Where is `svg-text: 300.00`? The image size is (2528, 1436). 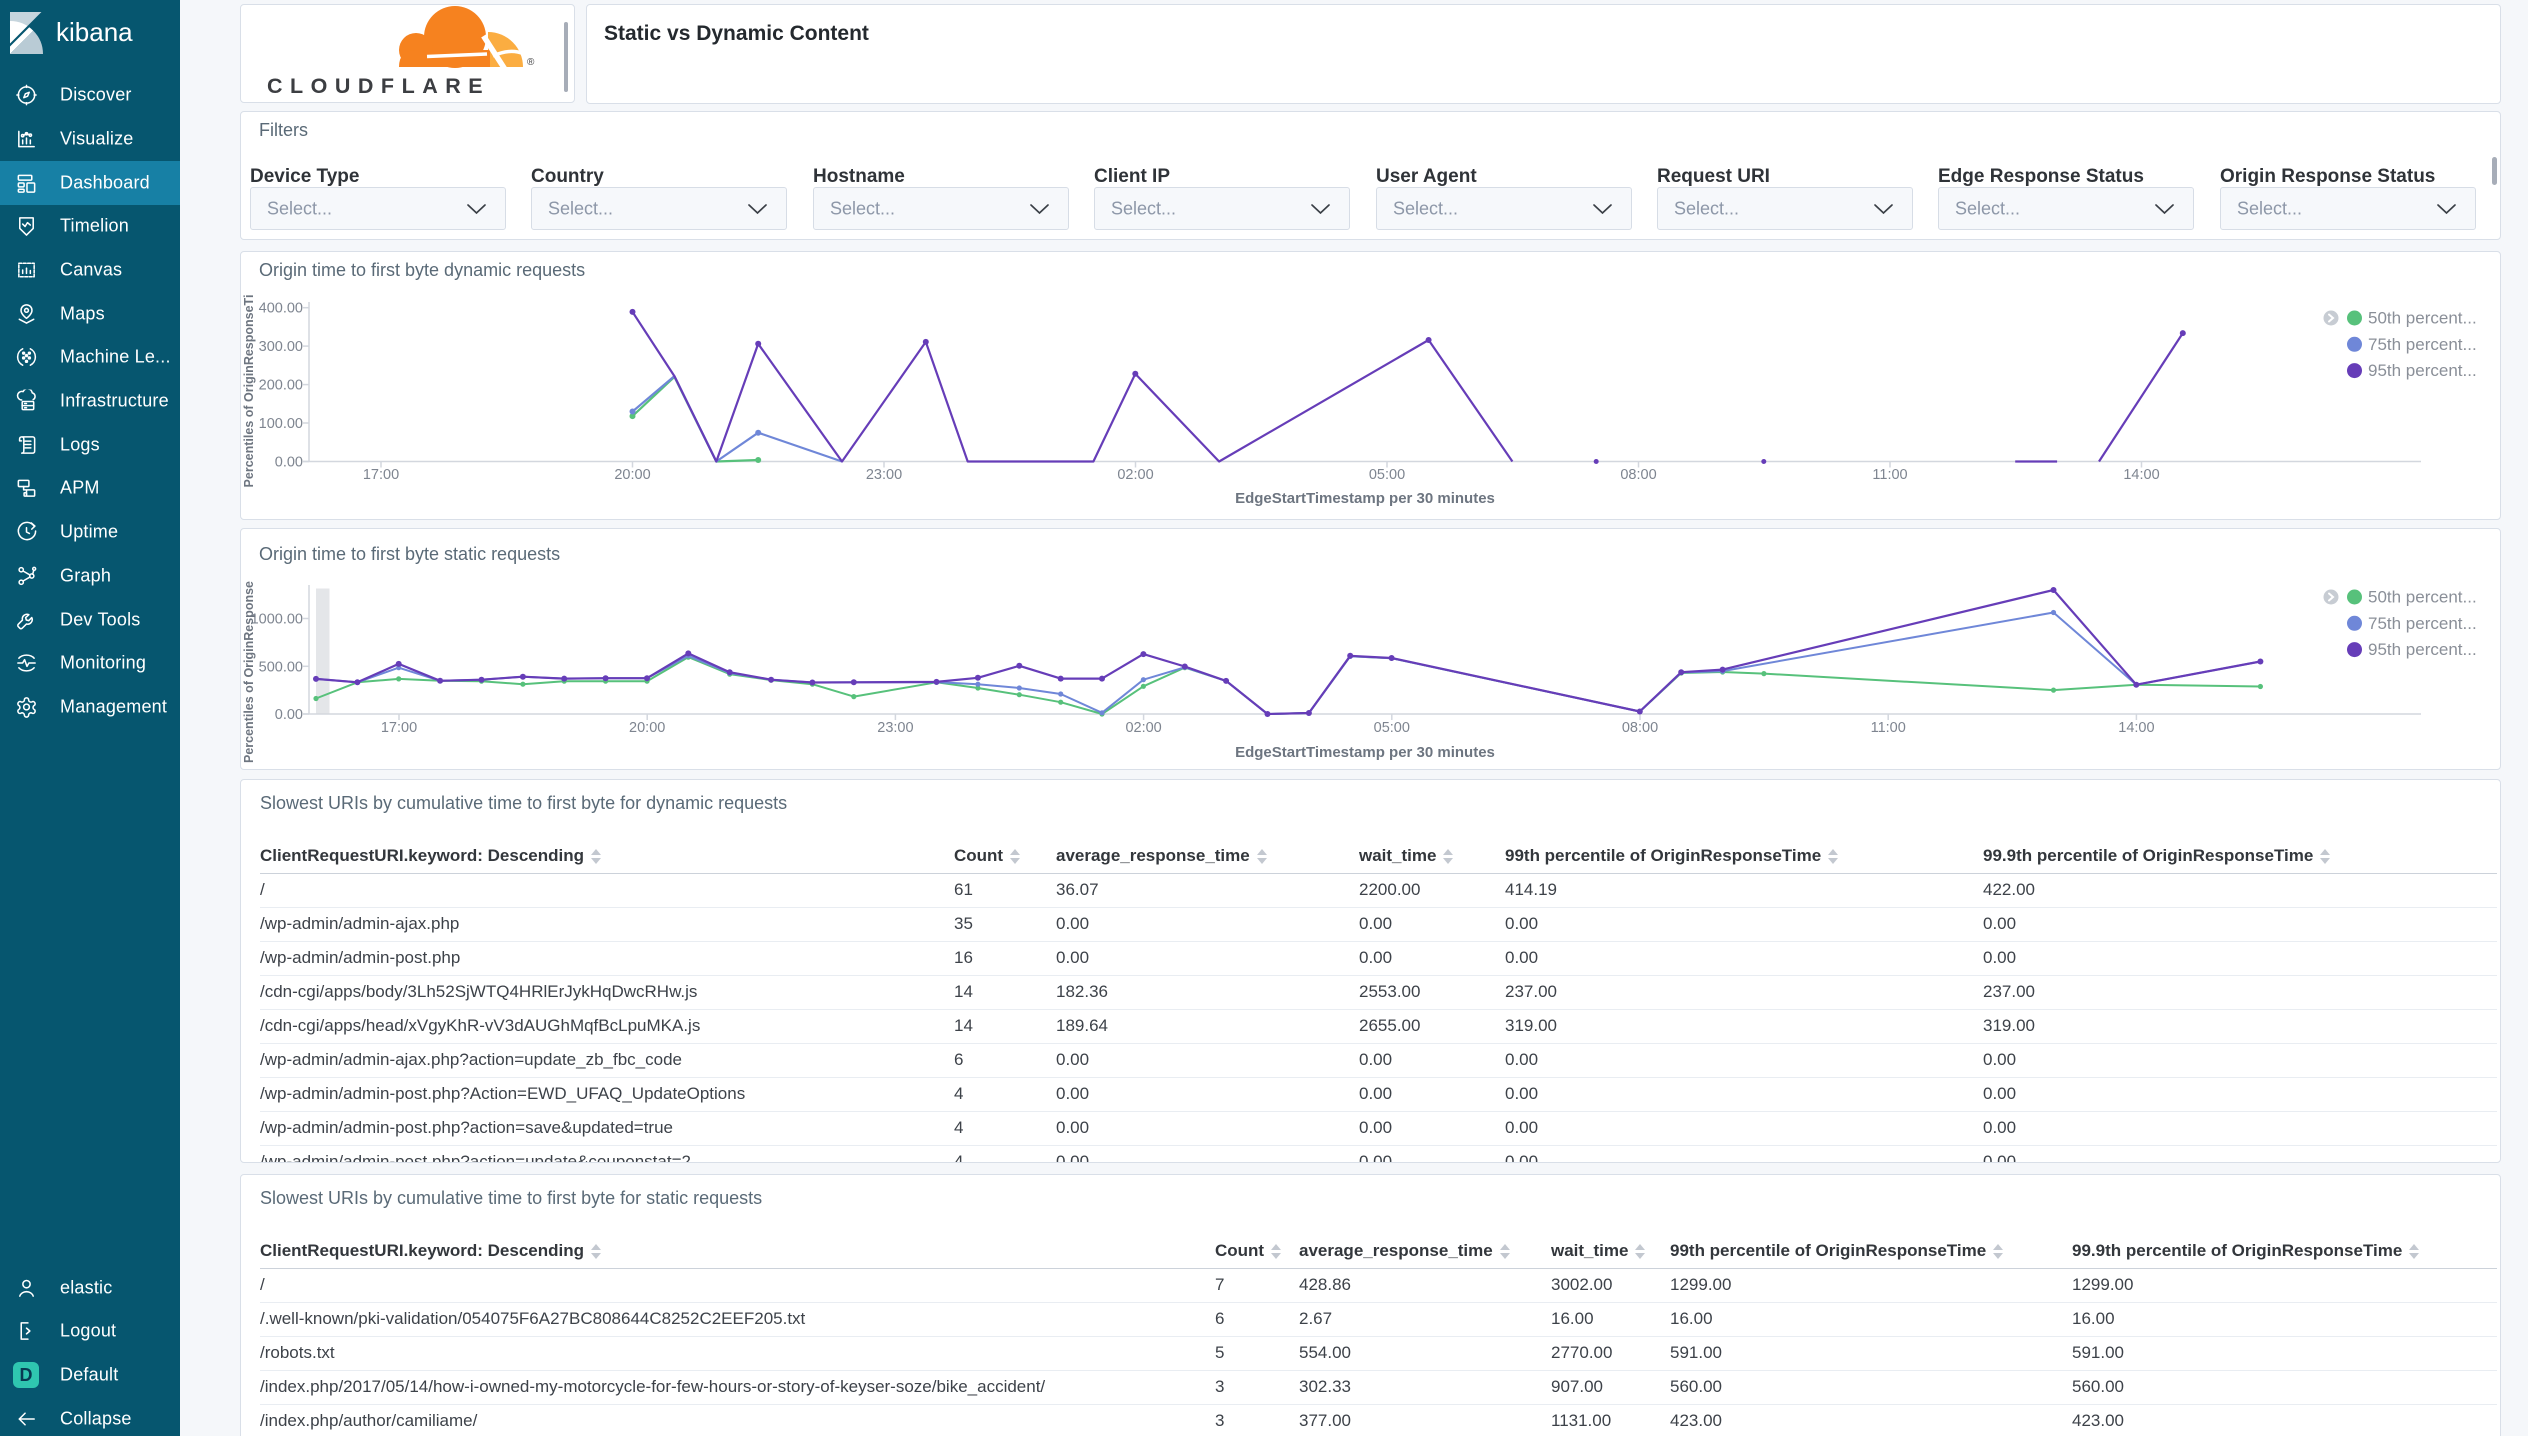 svg-text: 300.00 is located at coordinates (281, 347).